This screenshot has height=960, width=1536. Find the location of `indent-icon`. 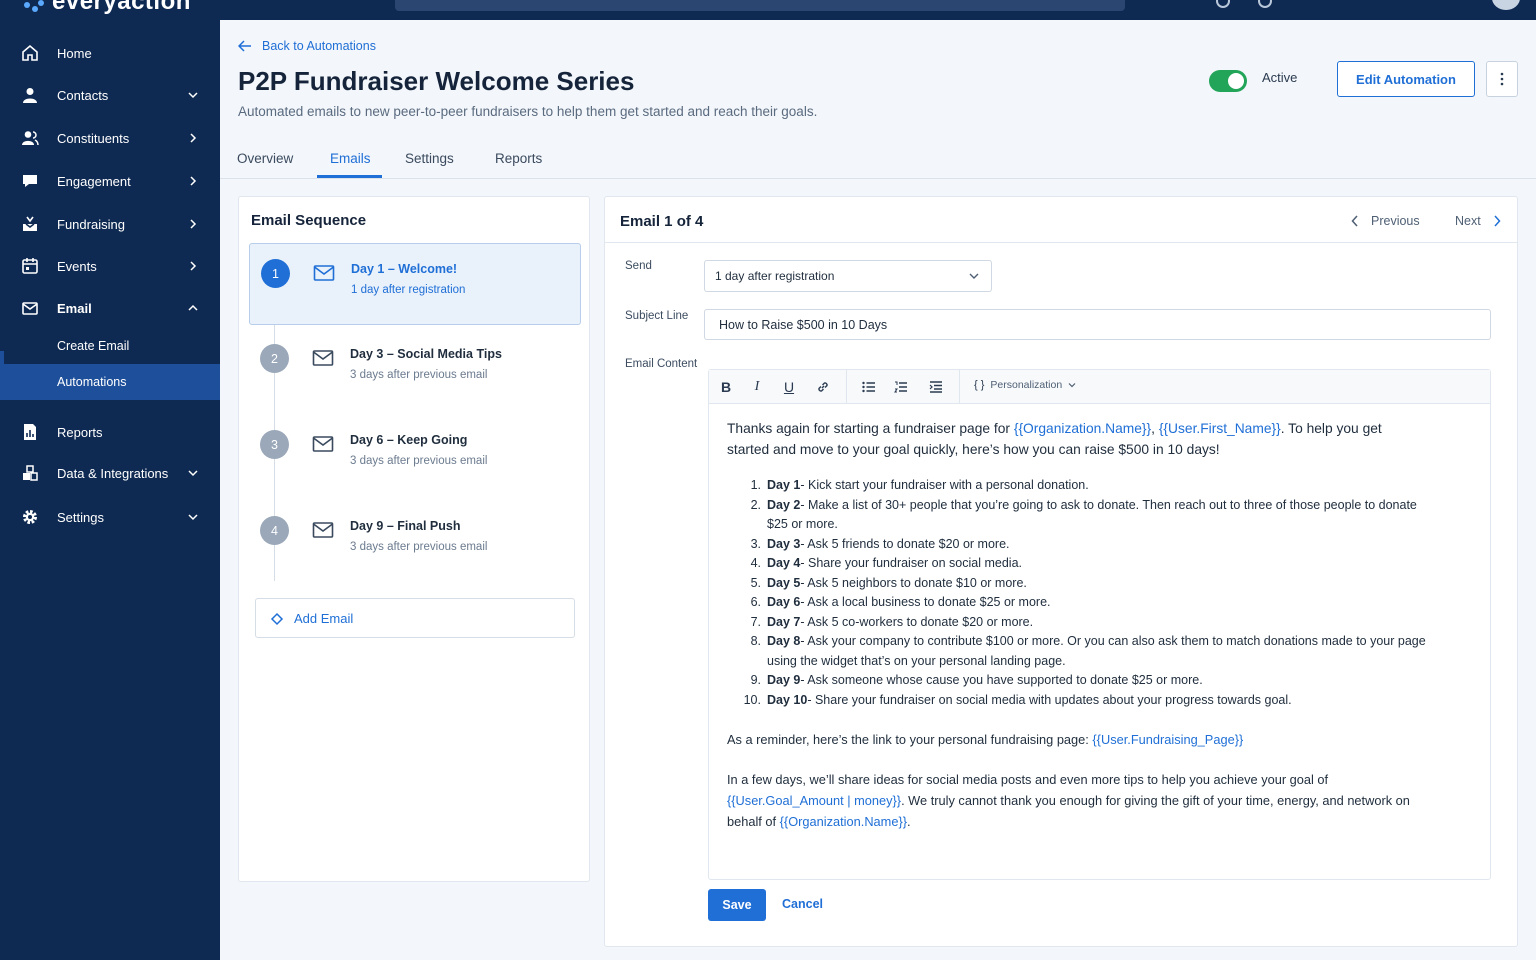

indent-icon is located at coordinates (936, 387).